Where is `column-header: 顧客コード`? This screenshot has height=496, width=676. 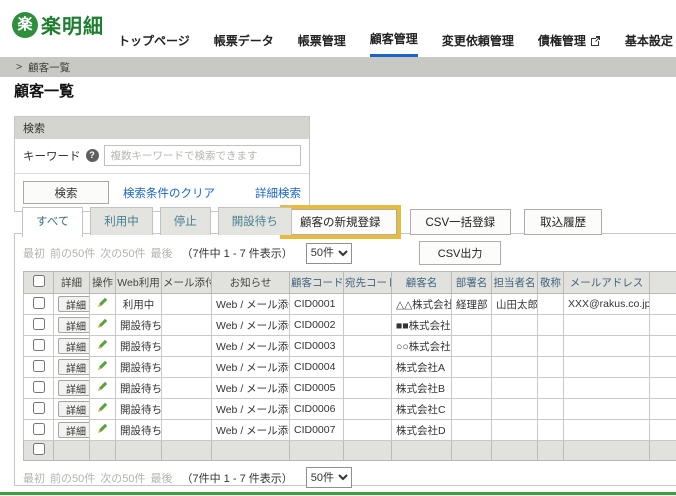 column-header: 顧客コード is located at coordinates (316, 282).